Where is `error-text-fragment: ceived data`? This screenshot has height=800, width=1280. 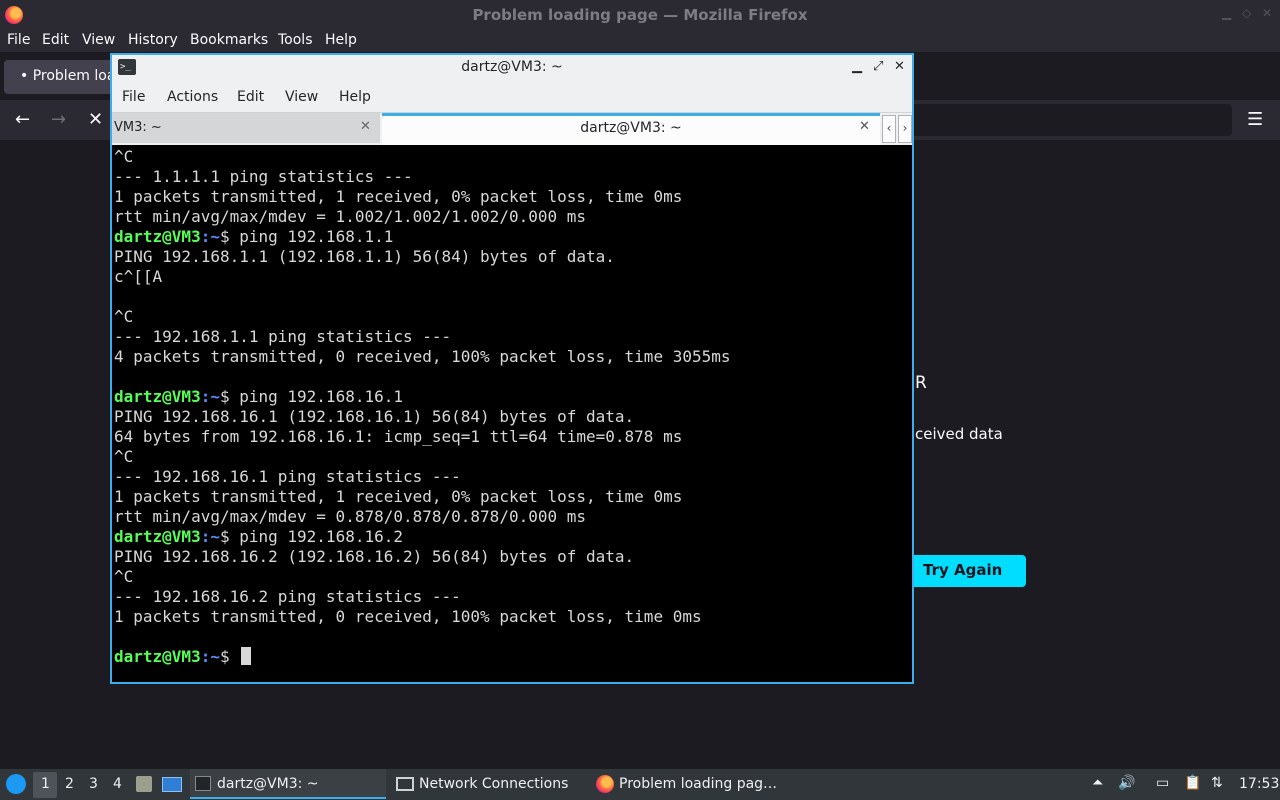 error-text-fragment: ceived data is located at coordinates (959, 434).